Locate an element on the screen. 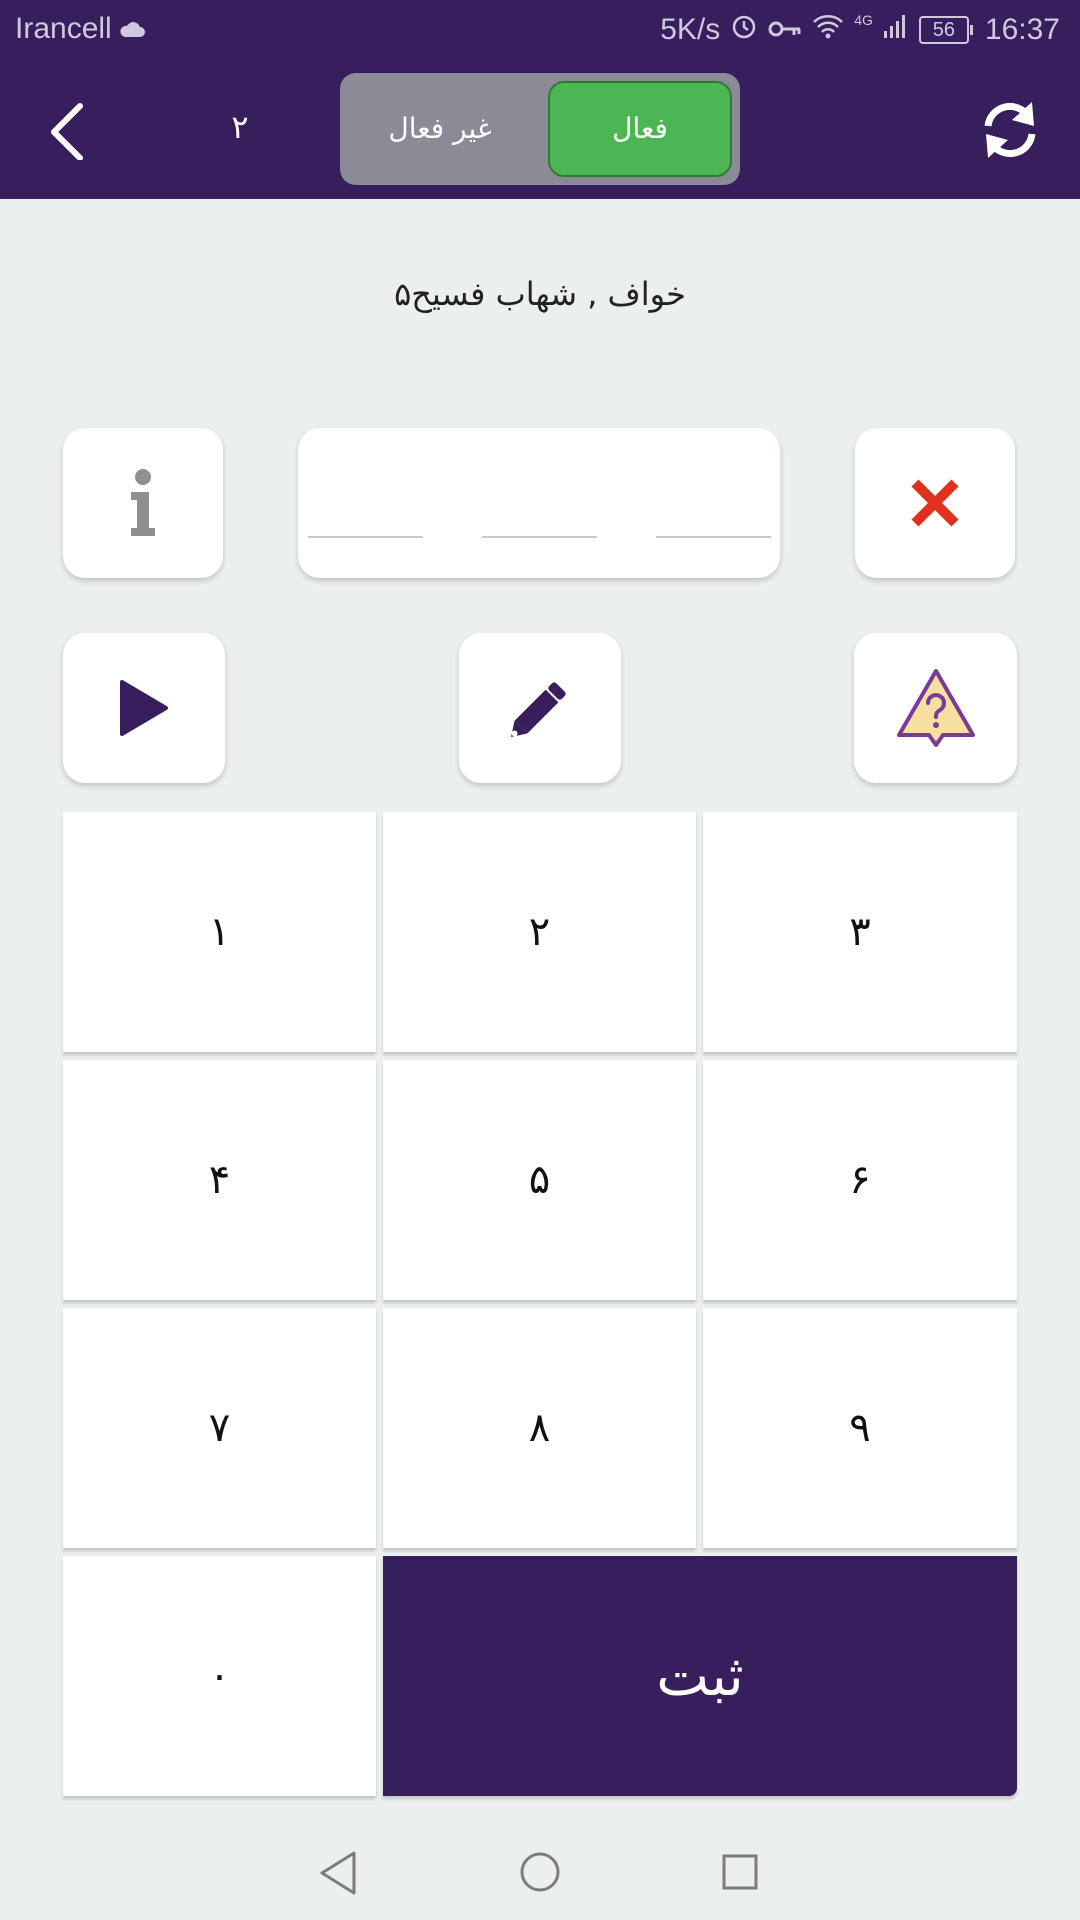 The width and height of the screenshot is (1080, 1920). network-speed: 5K/s is located at coordinates (690, 29).